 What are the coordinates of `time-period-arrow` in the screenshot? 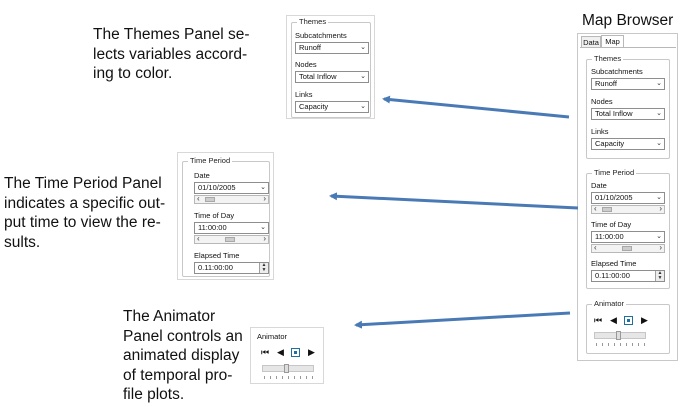 It's located at (454, 201).